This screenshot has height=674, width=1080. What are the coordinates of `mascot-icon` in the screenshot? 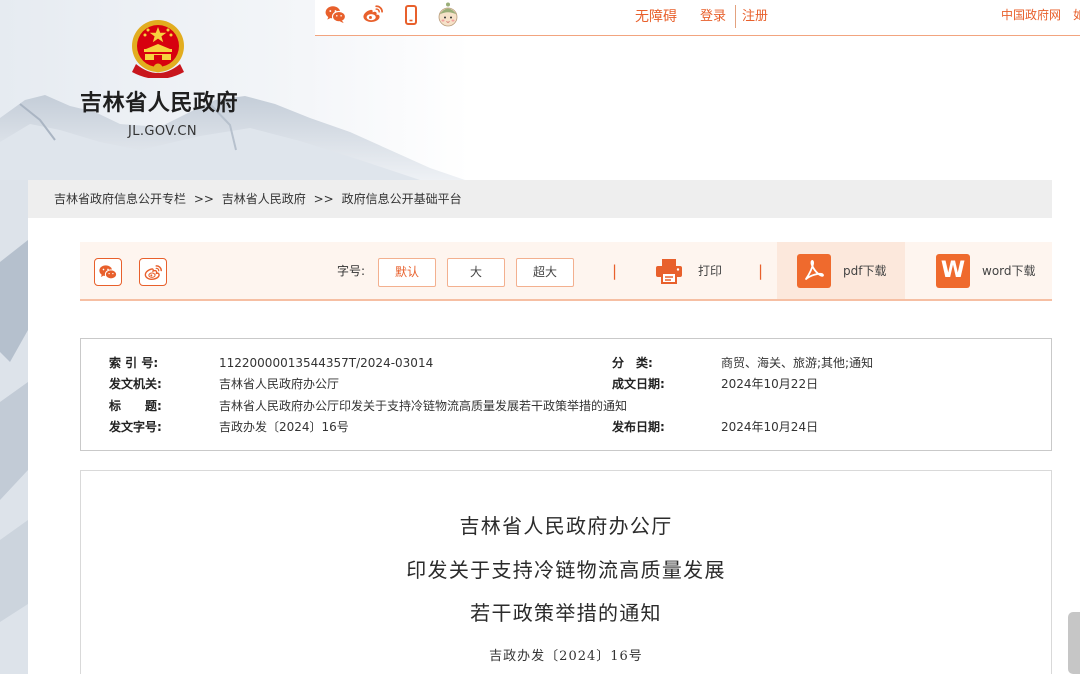 It's located at (448, 16).